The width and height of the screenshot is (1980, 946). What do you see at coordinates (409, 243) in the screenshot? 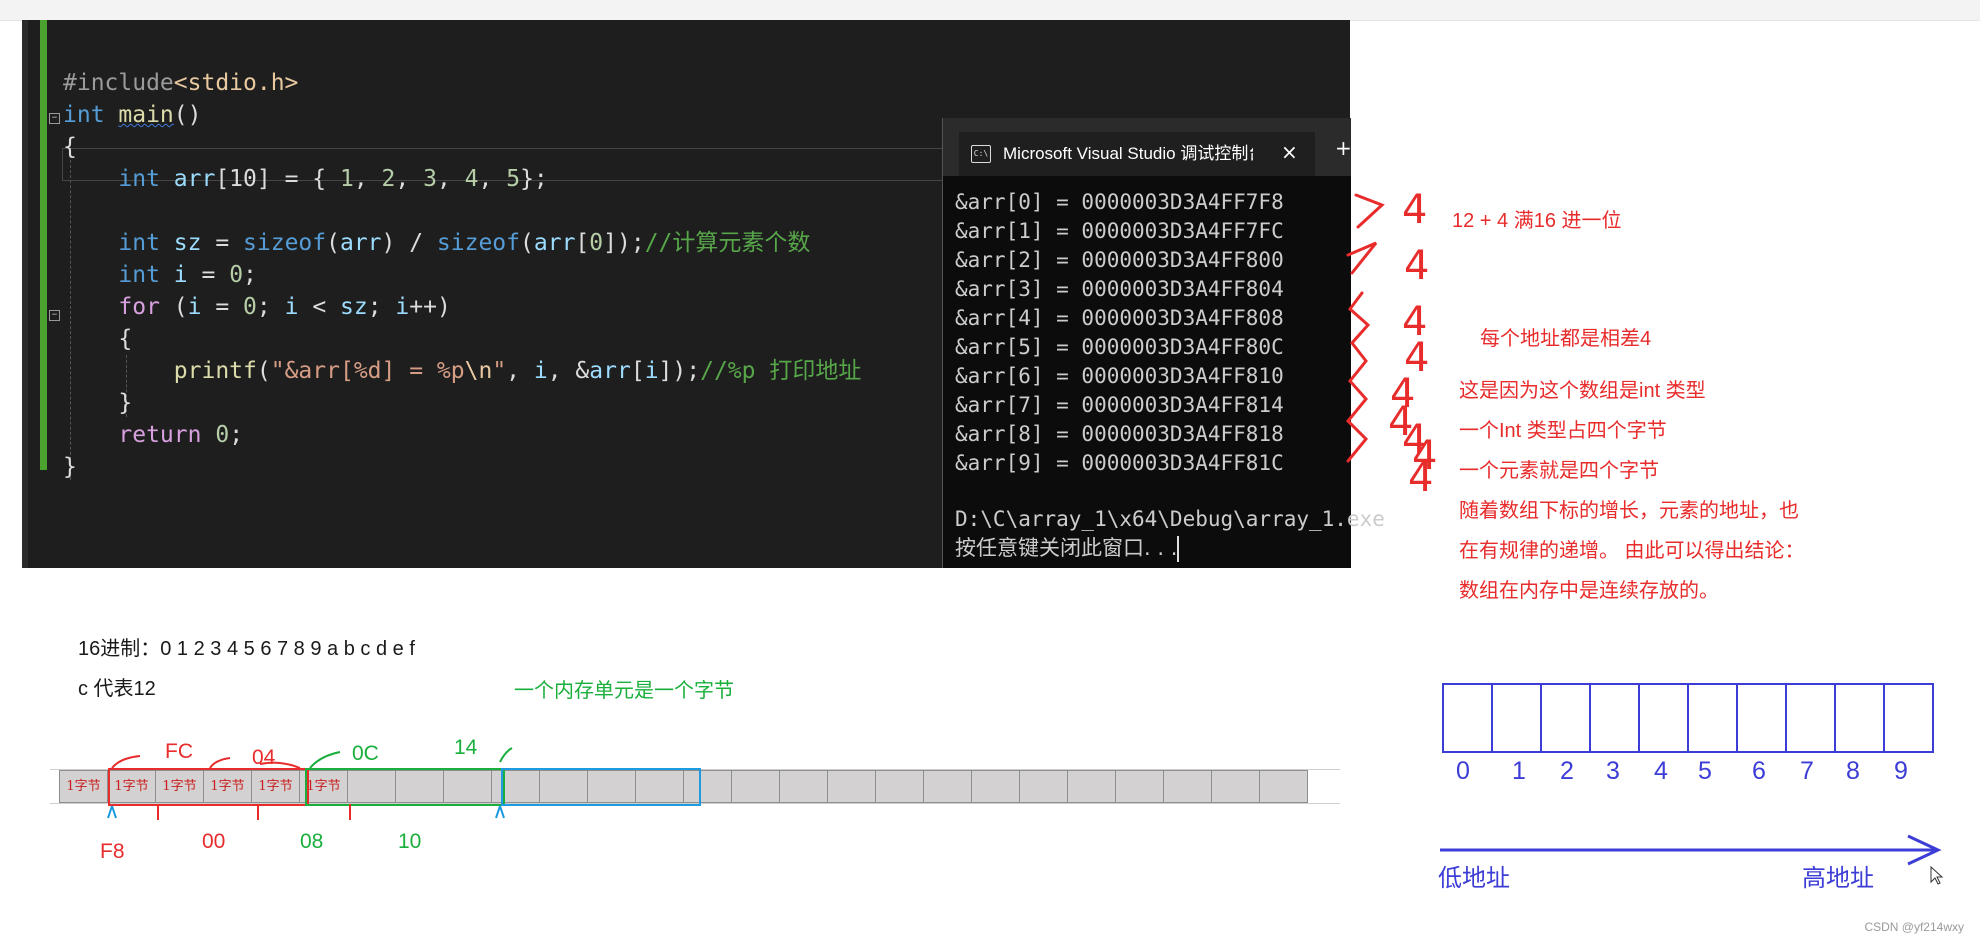
I see `code-token: ) /` at bounding box center [409, 243].